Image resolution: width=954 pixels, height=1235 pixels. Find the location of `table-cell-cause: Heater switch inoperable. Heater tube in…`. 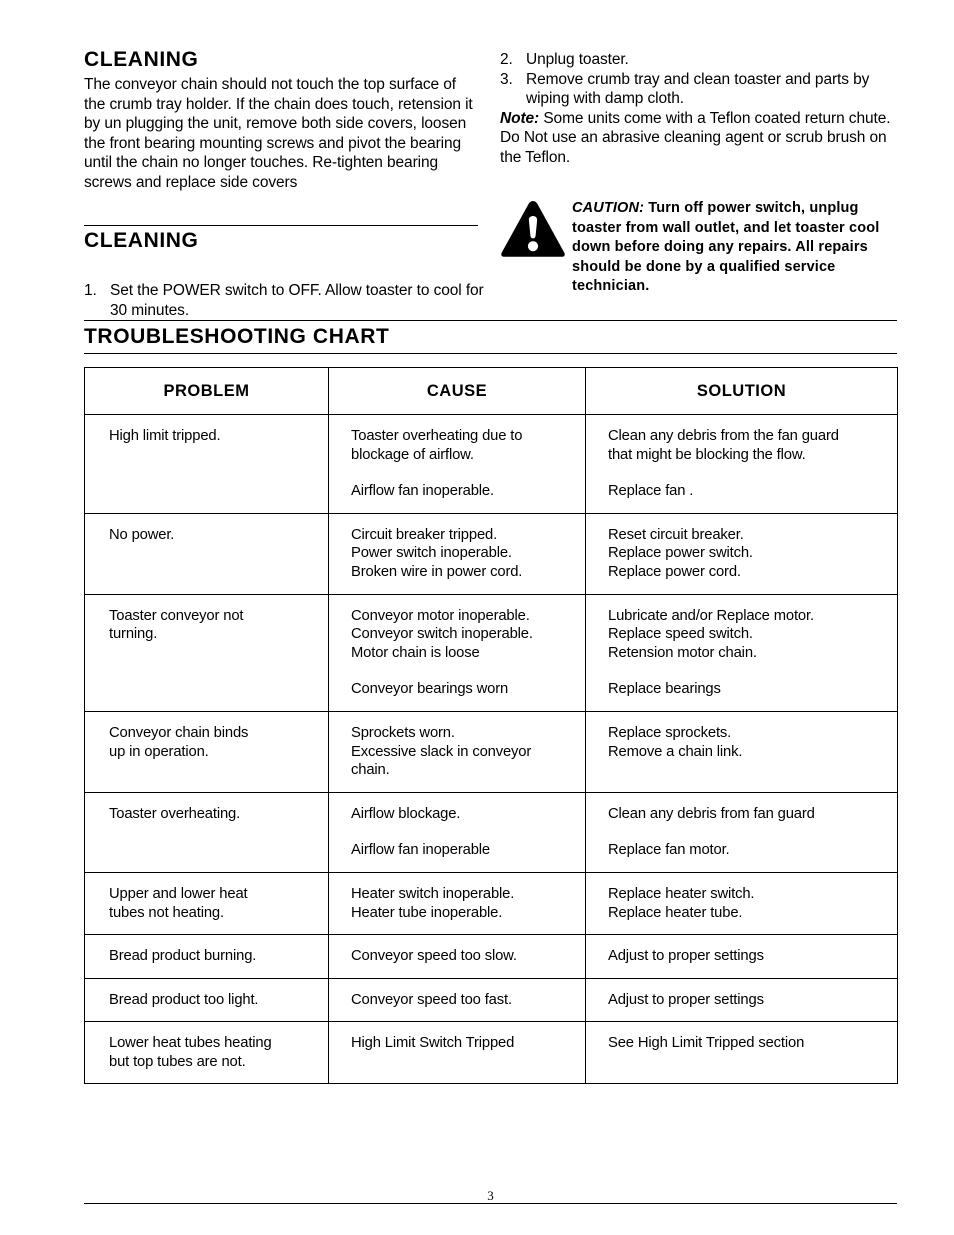

table-cell-cause: Heater switch inoperable. Heater tube in… is located at coordinates (457, 903).